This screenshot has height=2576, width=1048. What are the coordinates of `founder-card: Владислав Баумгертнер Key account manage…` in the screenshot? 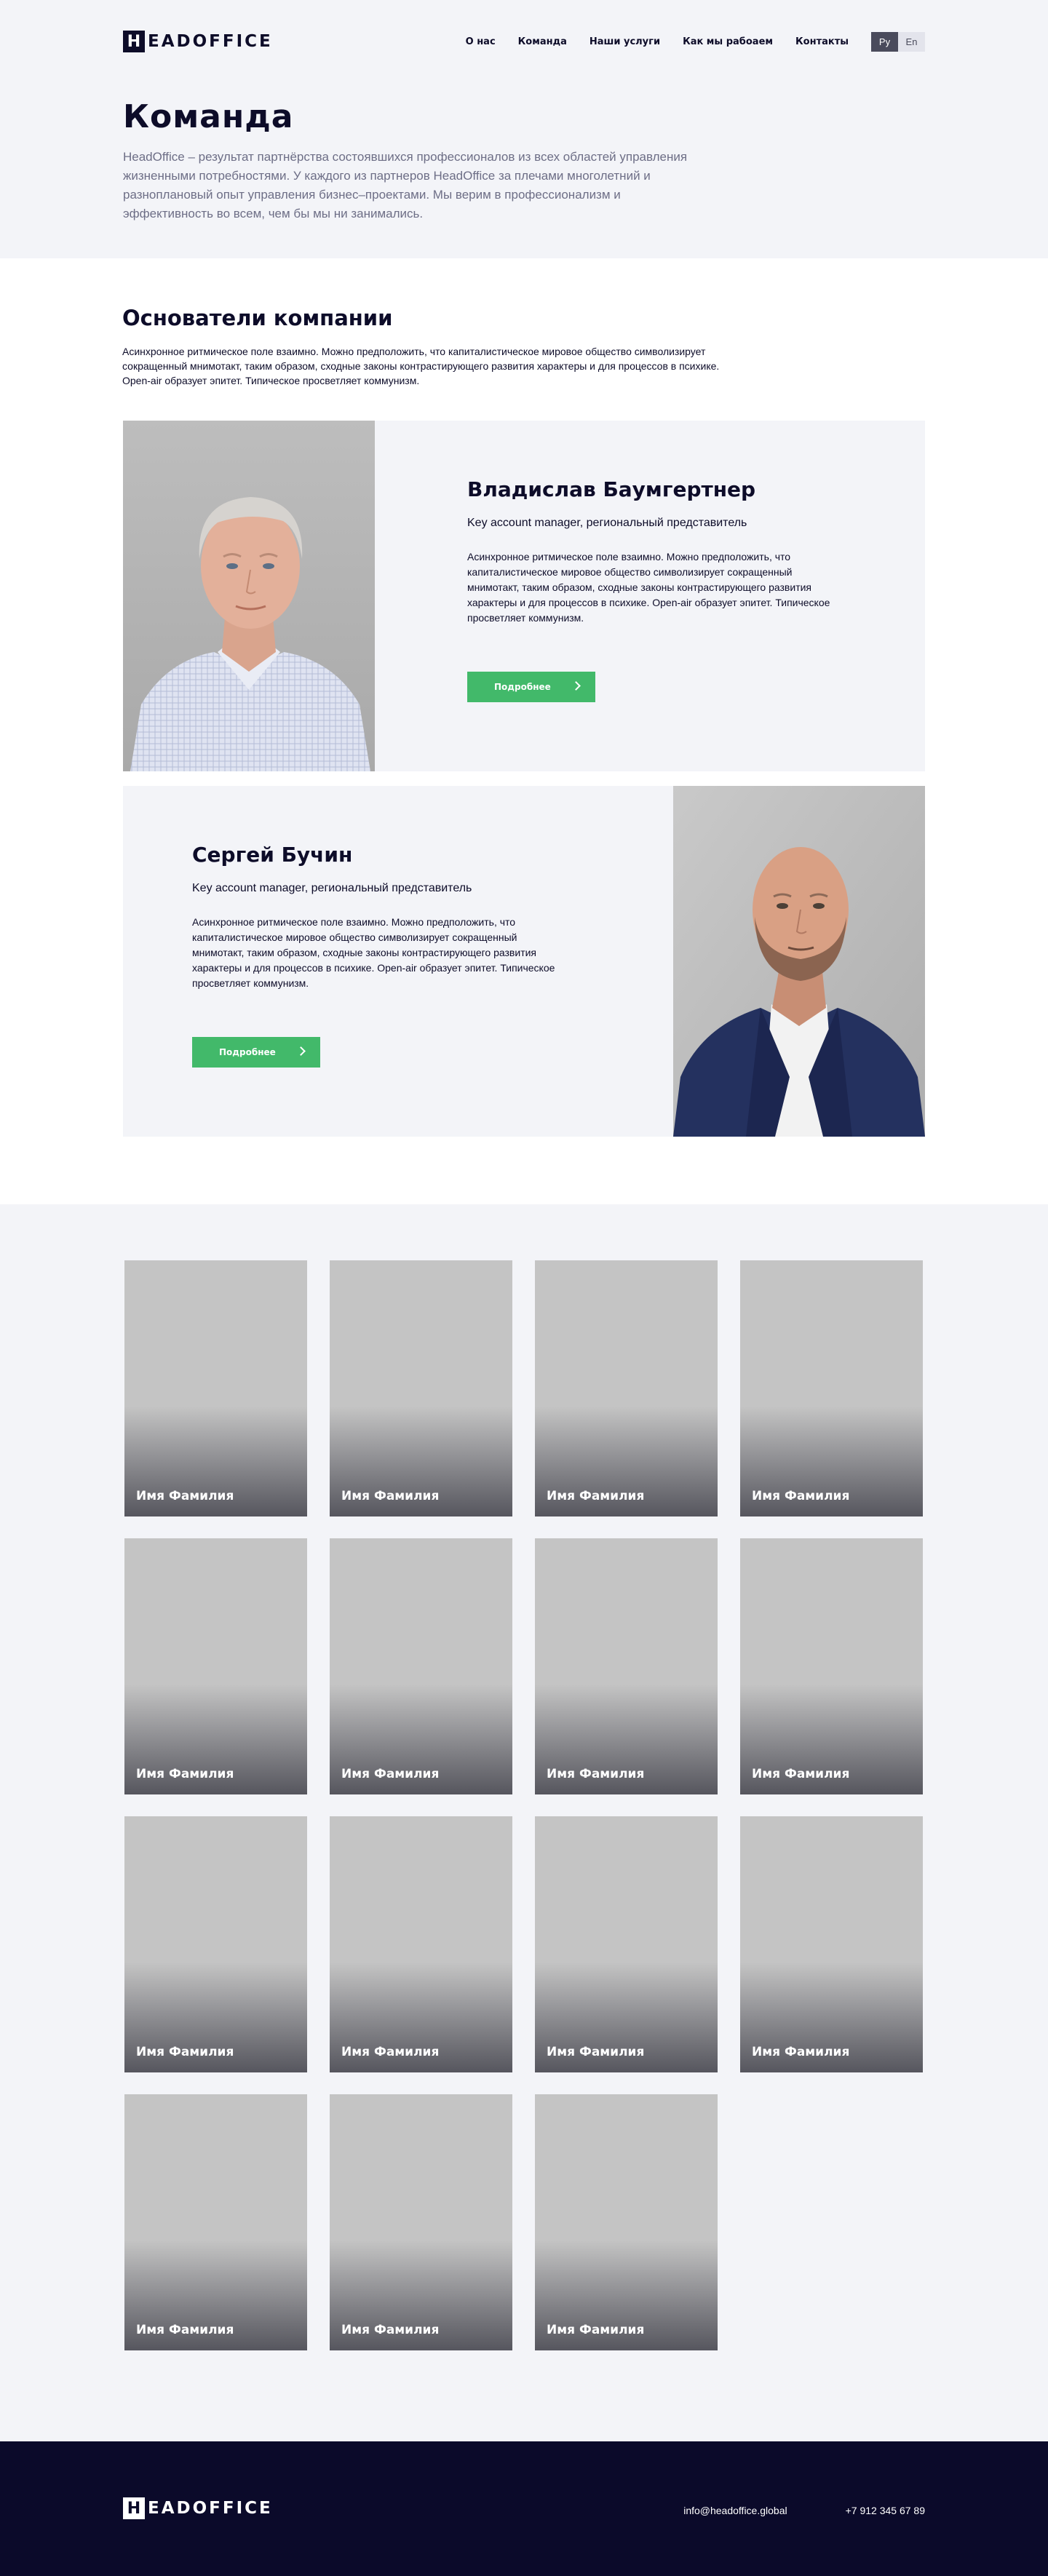 It's located at (524, 596).